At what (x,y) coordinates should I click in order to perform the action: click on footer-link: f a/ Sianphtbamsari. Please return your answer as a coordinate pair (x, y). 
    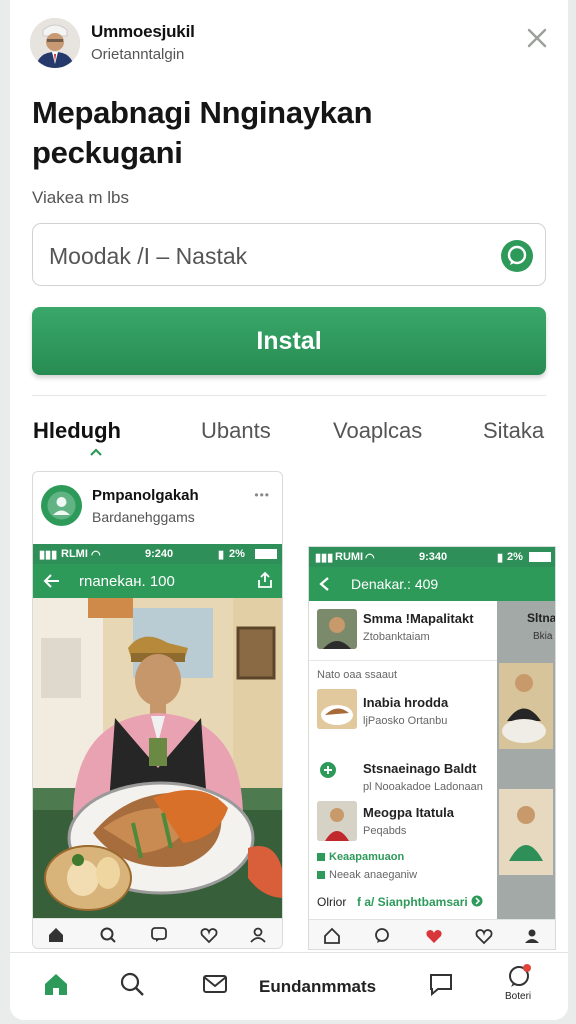
    Looking at the image, I should click on (412, 902).